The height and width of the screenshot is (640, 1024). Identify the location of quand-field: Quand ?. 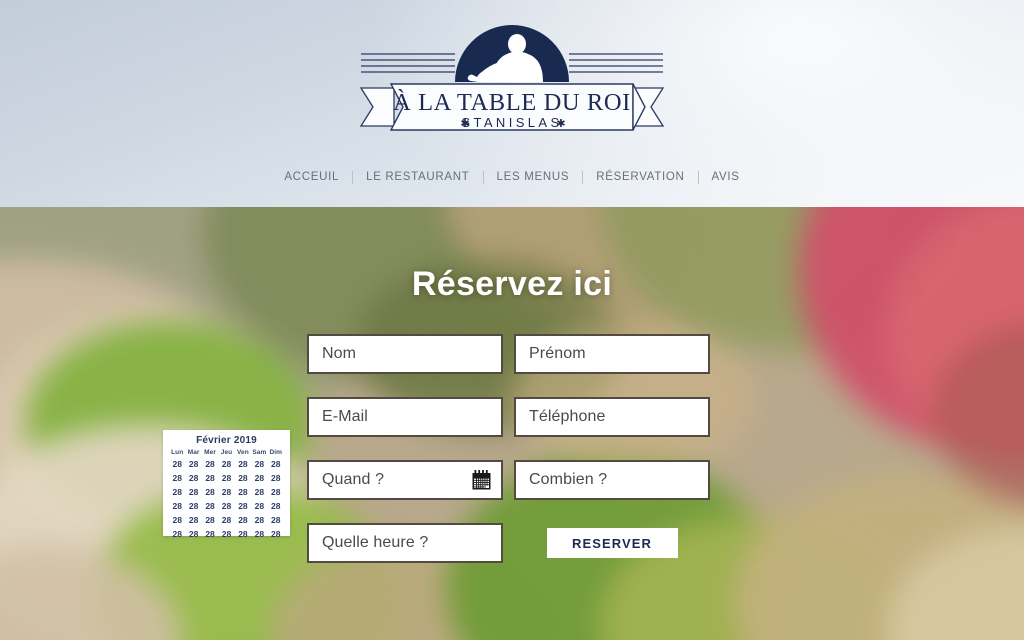
(405, 480).